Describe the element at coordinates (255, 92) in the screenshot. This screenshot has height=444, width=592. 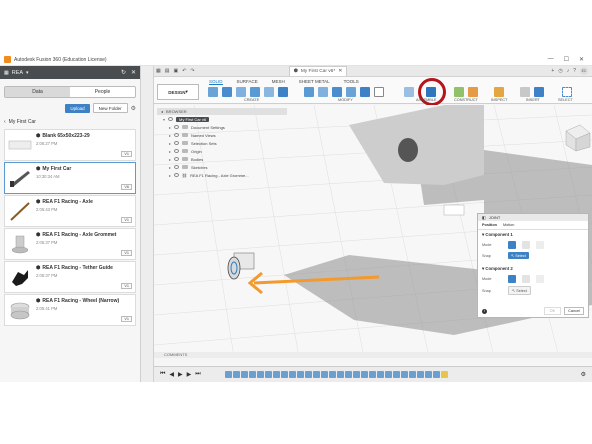
I see `sweep-icon` at that location.